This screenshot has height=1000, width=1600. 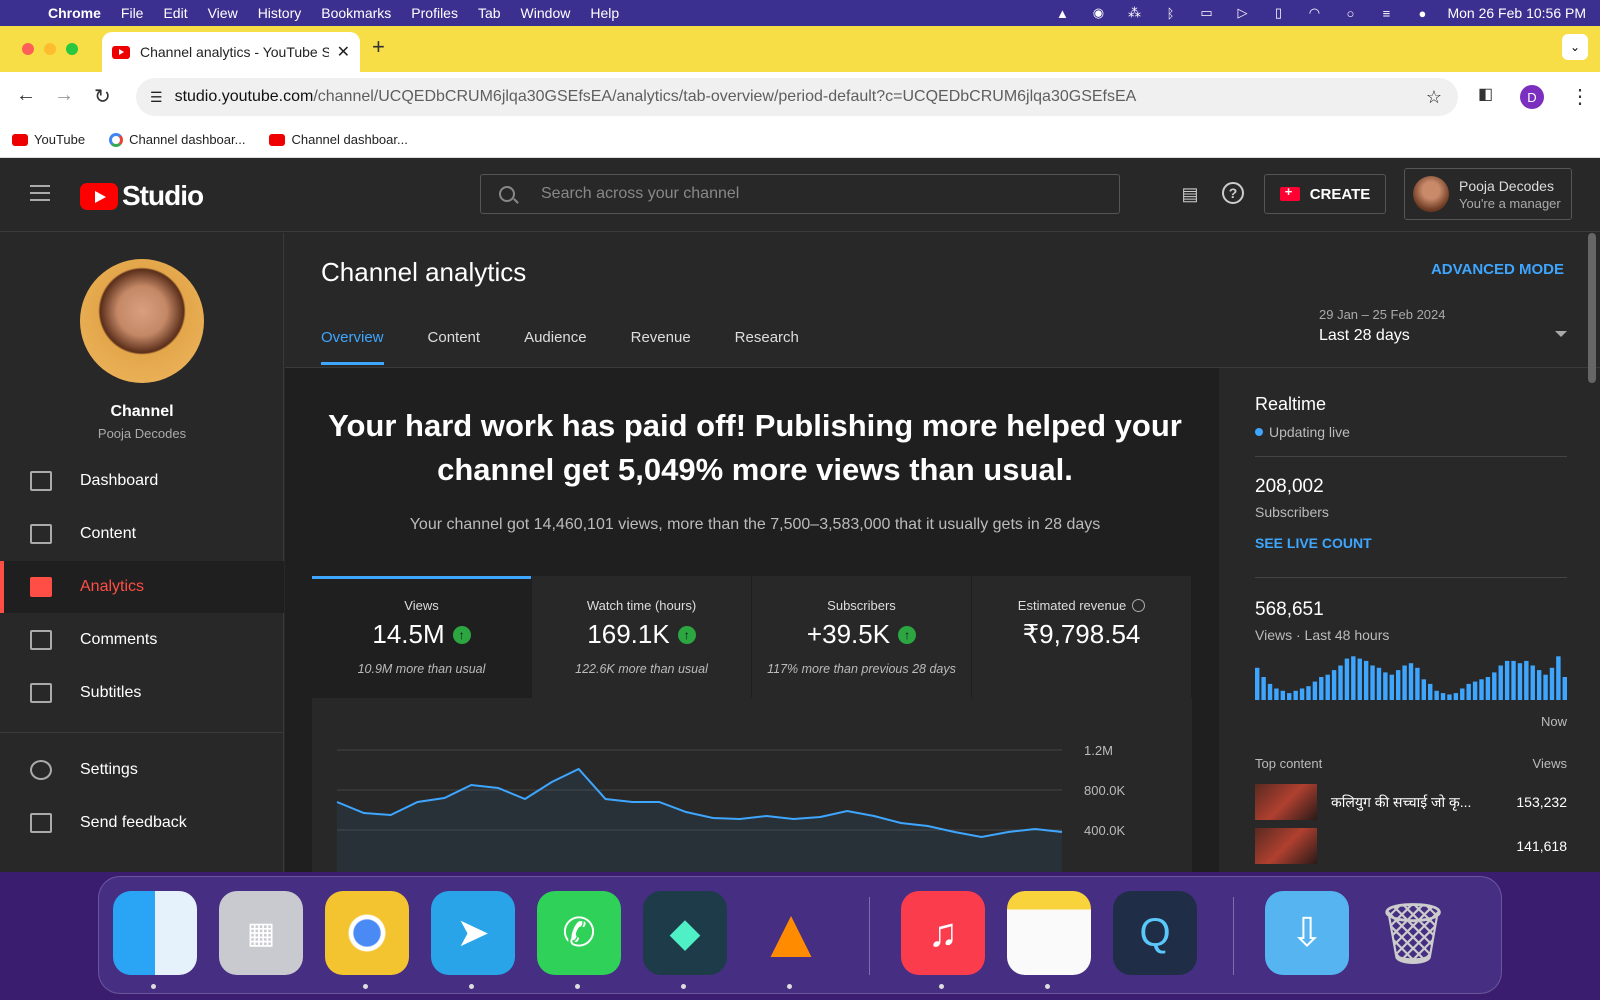 I want to click on menubar-clock: Mon 26 Feb 10:56 PM, so click(x=1516, y=13).